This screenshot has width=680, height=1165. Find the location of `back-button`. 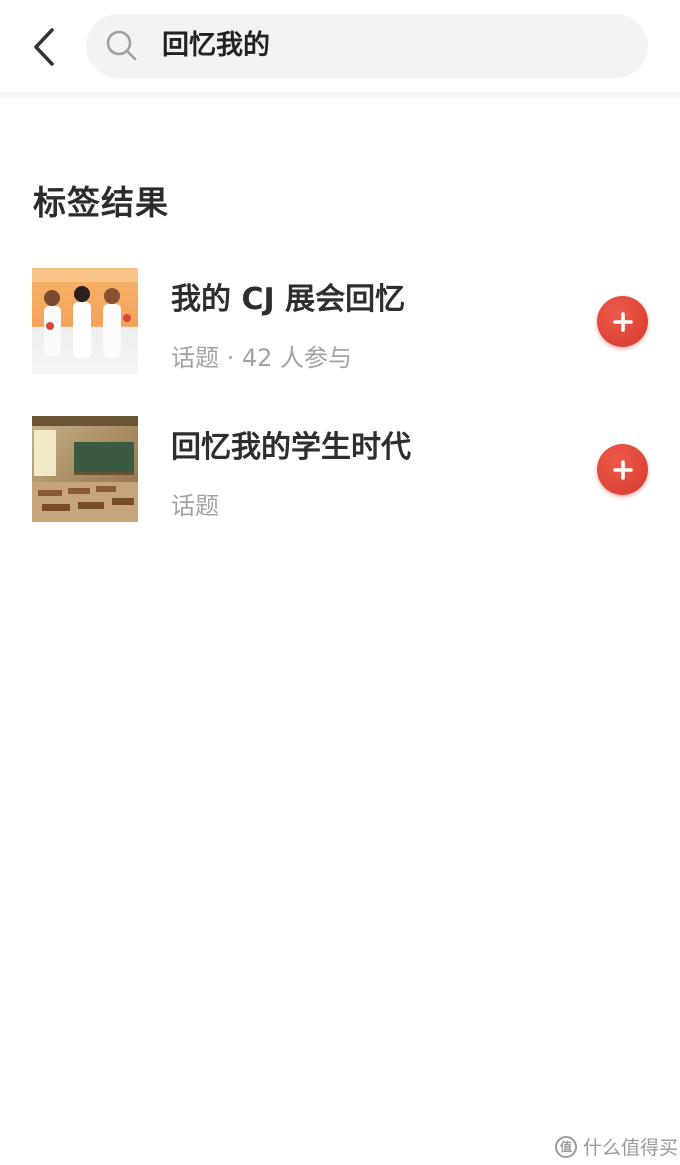

back-button is located at coordinates (44, 47).